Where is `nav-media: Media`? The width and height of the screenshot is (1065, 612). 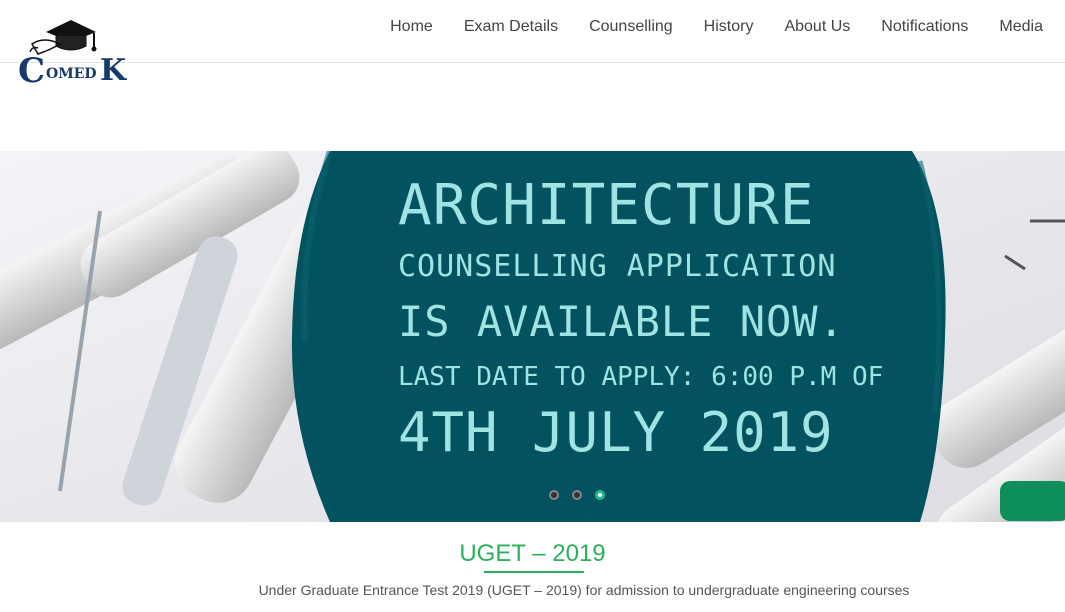 nav-media: Media is located at coordinates (1021, 27).